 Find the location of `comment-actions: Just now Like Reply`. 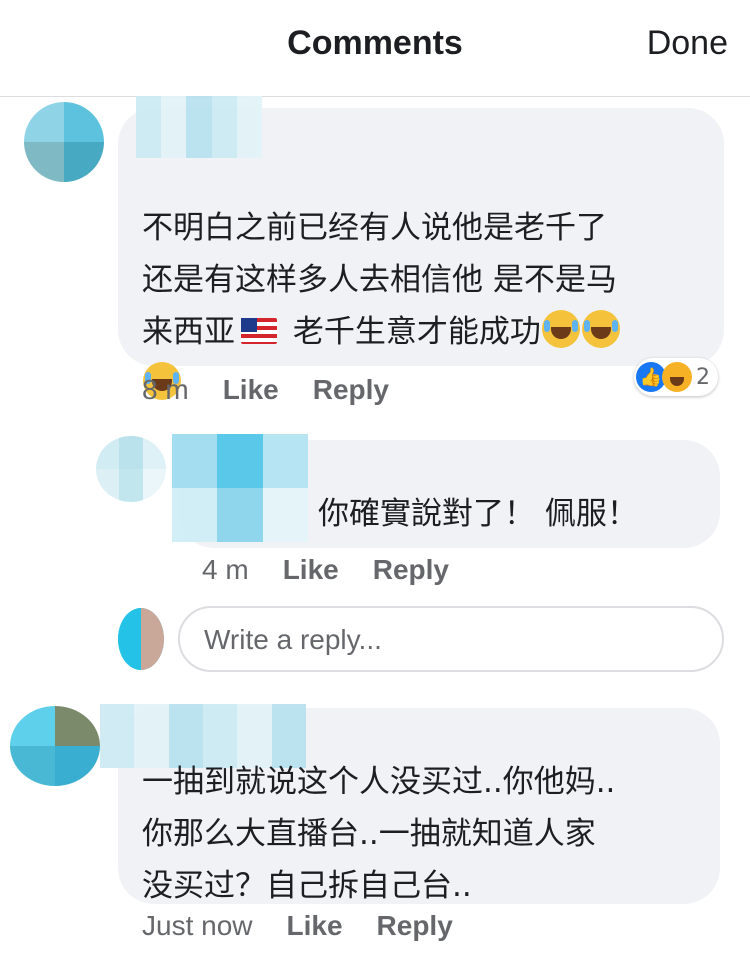

comment-actions: Just now Like Reply is located at coordinates (314, 926).